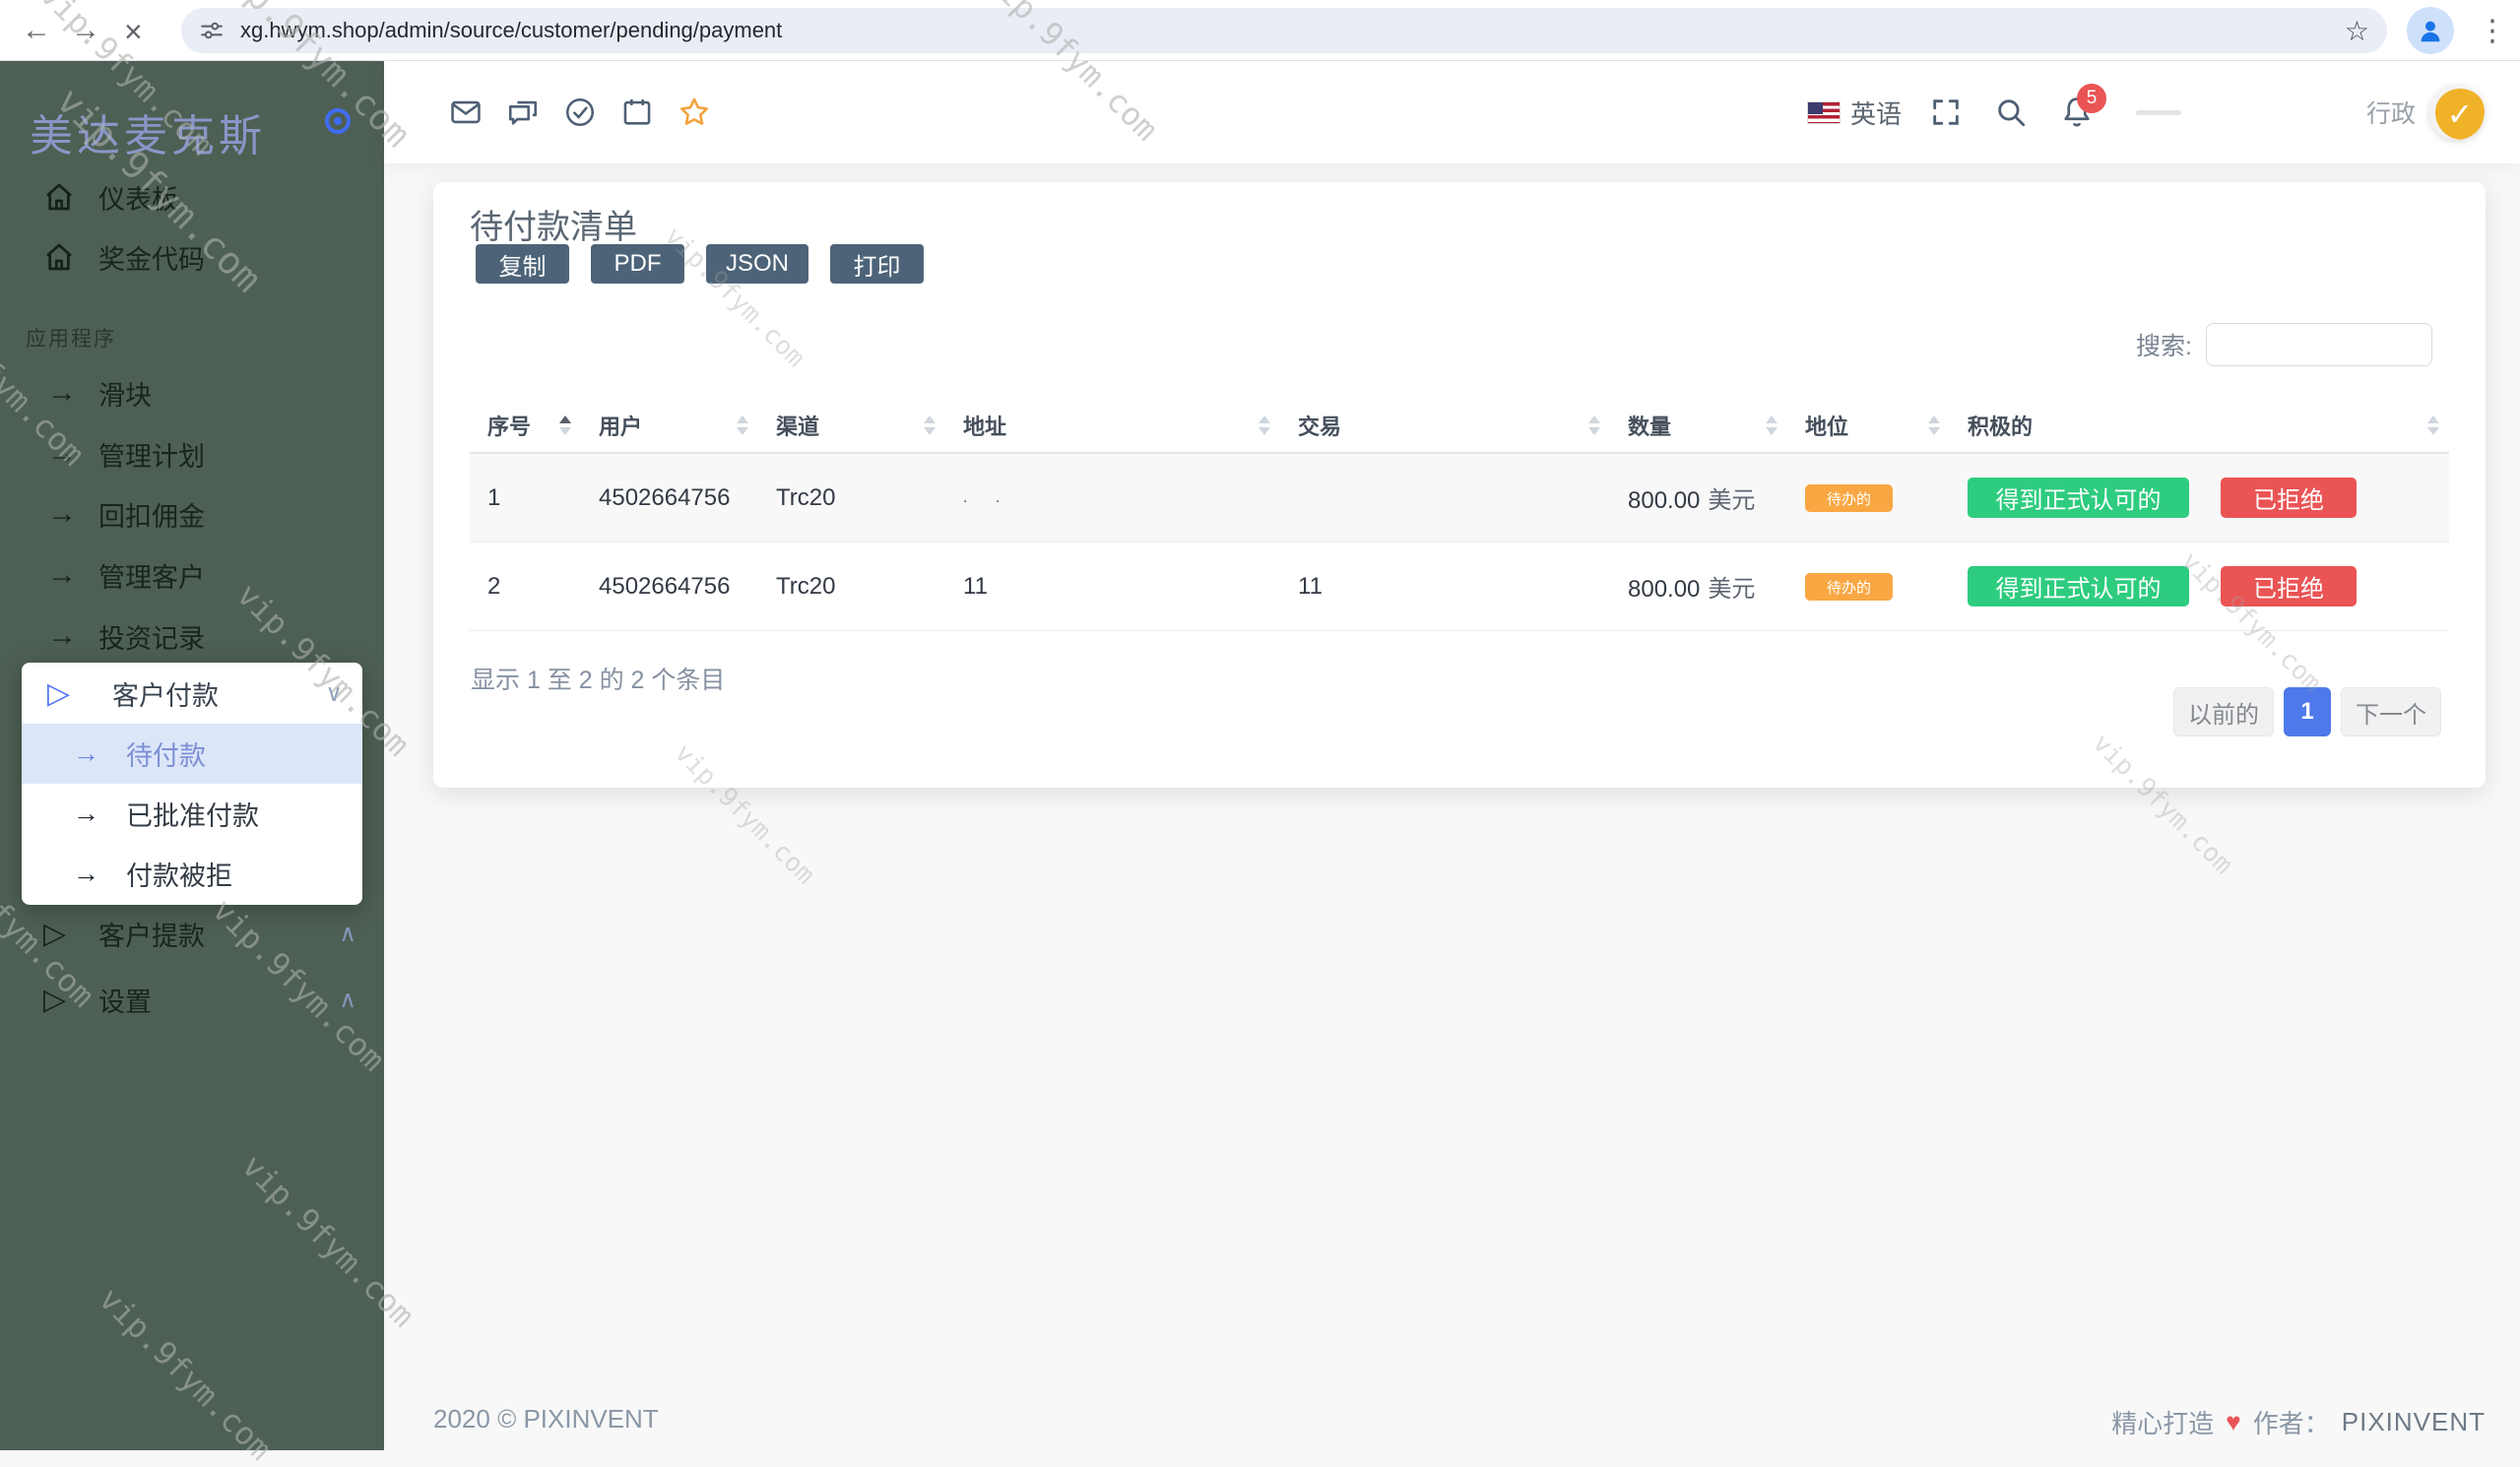  What do you see at coordinates (665, 497) in the screenshot?
I see `cell-user: 4502664756` at bounding box center [665, 497].